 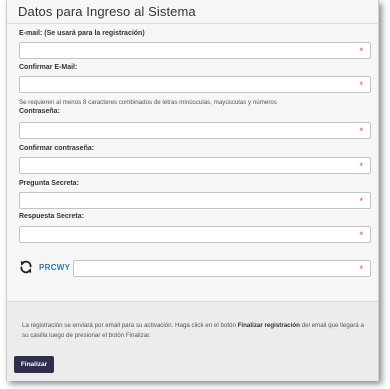 What do you see at coordinates (55, 267) in the screenshot?
I see `captcha-code: PRCWY` at bounding box center [55, 267].